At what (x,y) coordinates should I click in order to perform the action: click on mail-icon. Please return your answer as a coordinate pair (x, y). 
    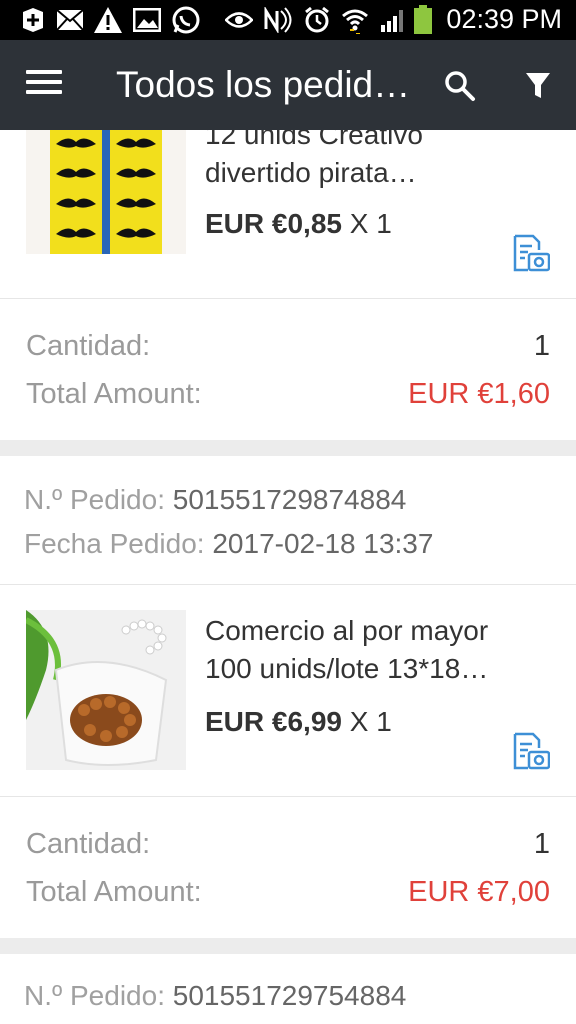
    Looking at the image, I should click on (70, 20).